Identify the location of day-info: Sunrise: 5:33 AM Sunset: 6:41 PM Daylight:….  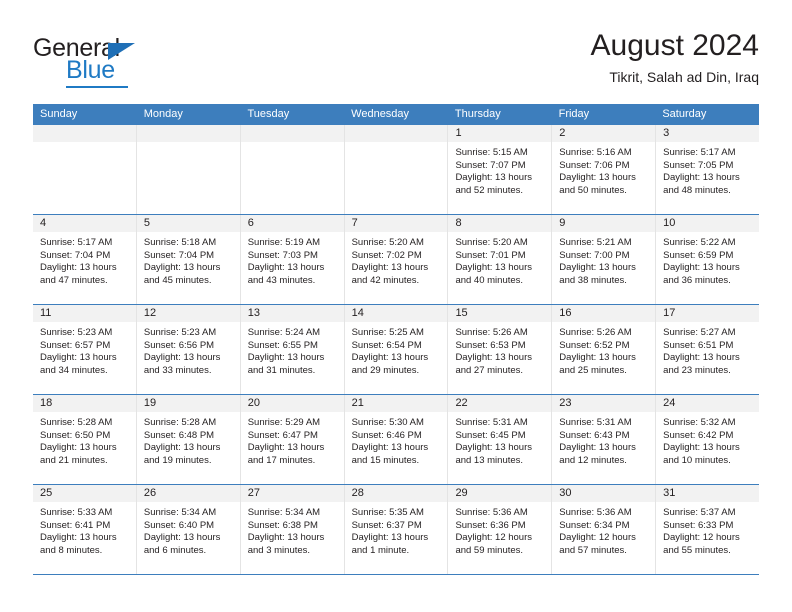
(84, 529).